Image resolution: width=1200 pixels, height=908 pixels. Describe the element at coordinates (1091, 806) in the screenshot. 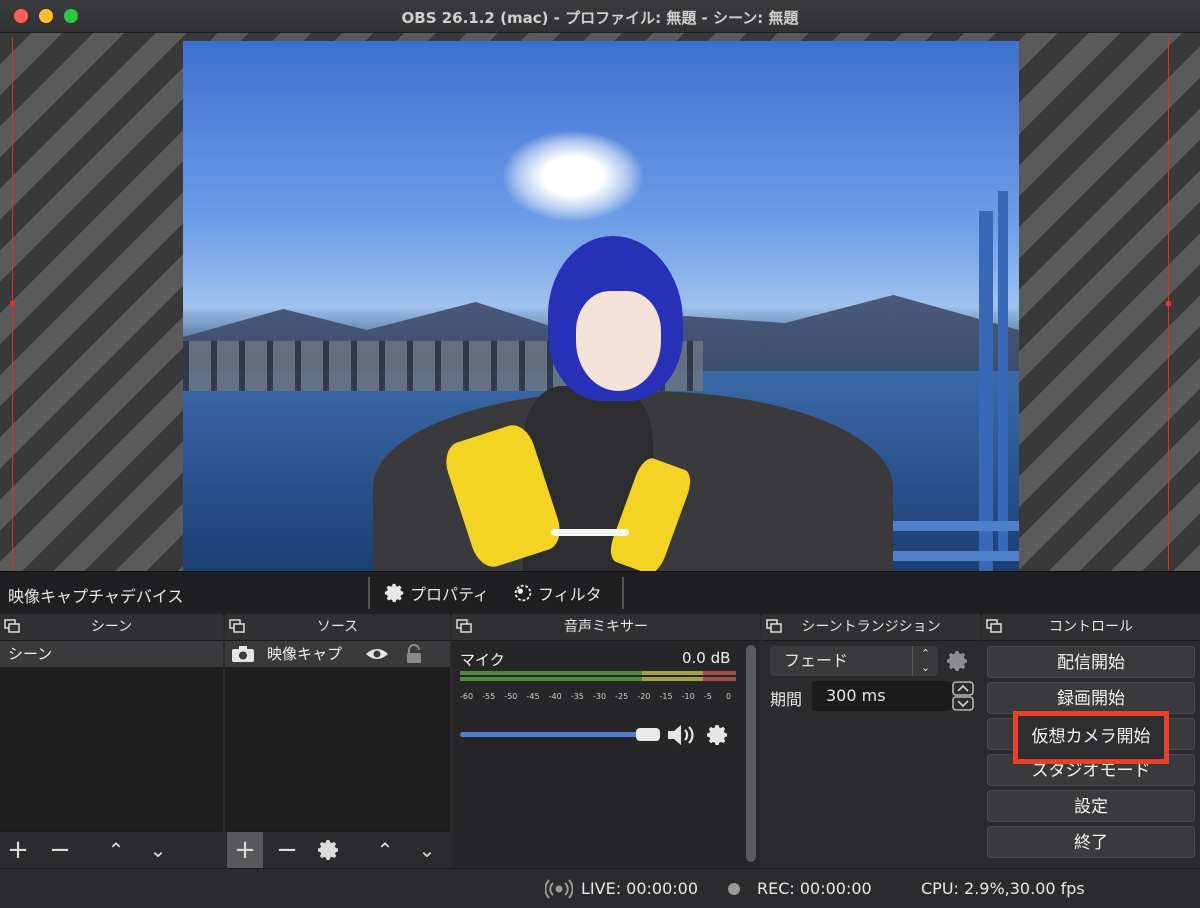

I see `settings-button: 設定` at that location.